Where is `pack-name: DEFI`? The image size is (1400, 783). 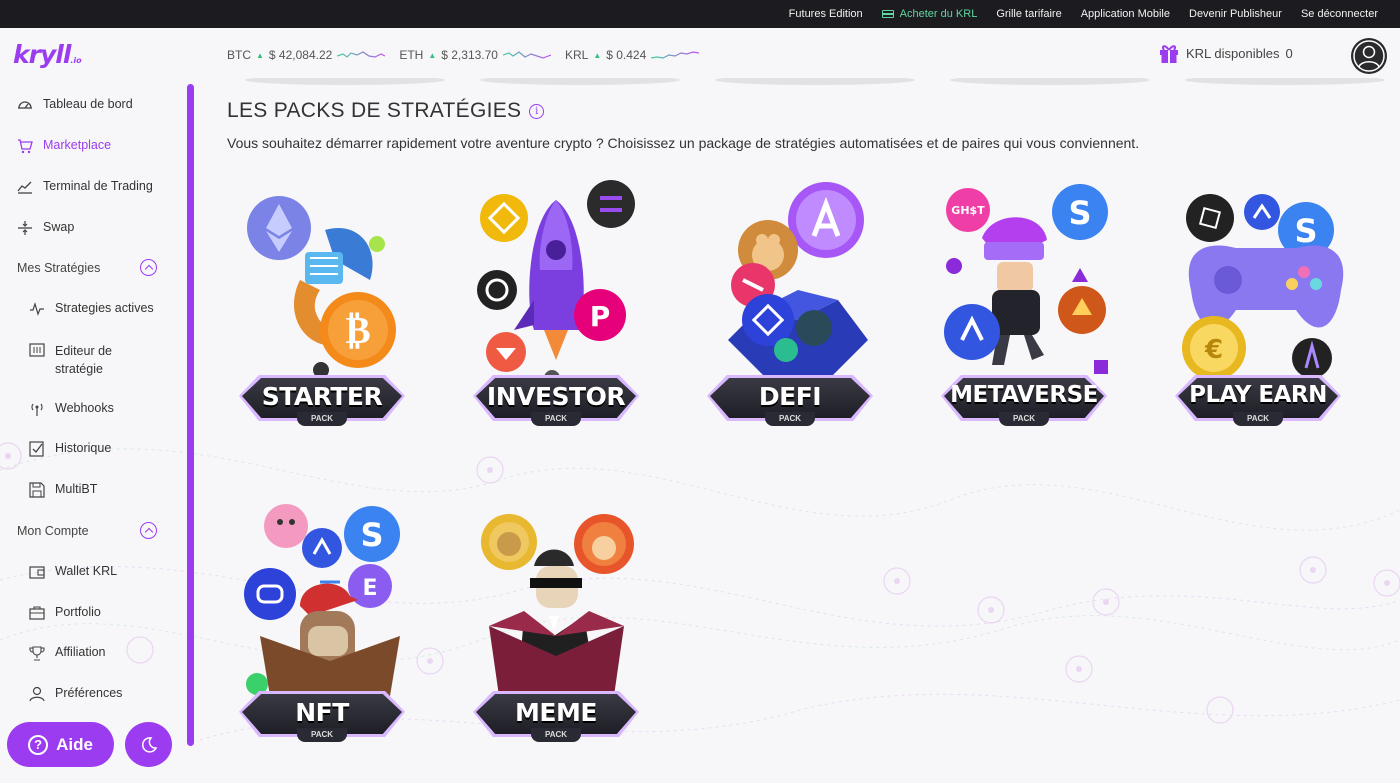
pack-name: DEFI is located at coordinates (790, 396).